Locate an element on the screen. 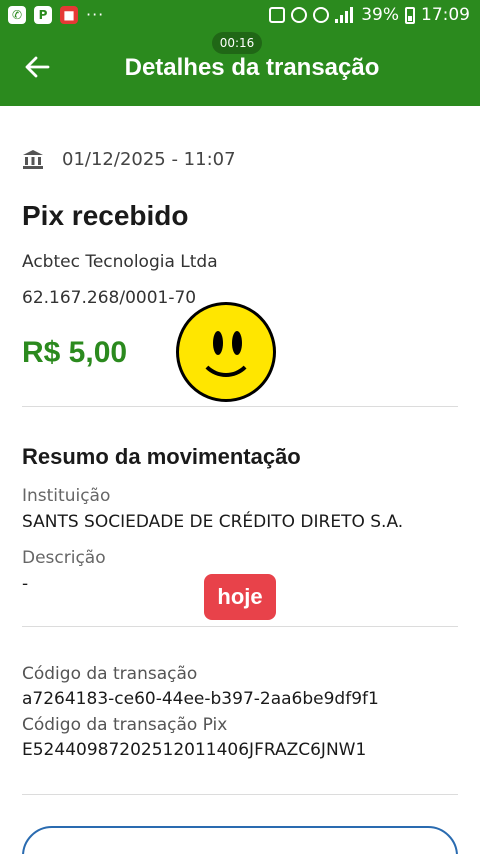 The image size is (480, 854). transaction-code-value: a7264183-ce60-44ee-b397-2aa6be9df9f1 is located at coordinates (200, 699).